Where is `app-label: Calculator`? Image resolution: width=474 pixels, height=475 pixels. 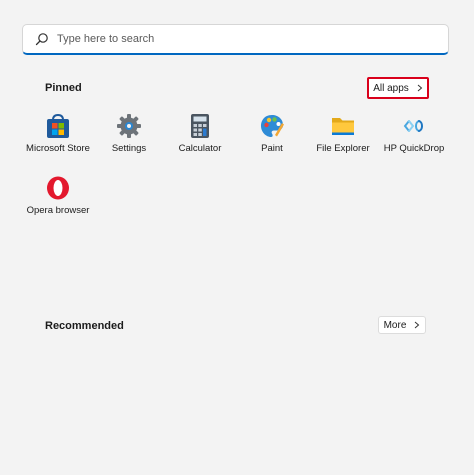
app-label: Calculator is located at coordinates (200, 148).